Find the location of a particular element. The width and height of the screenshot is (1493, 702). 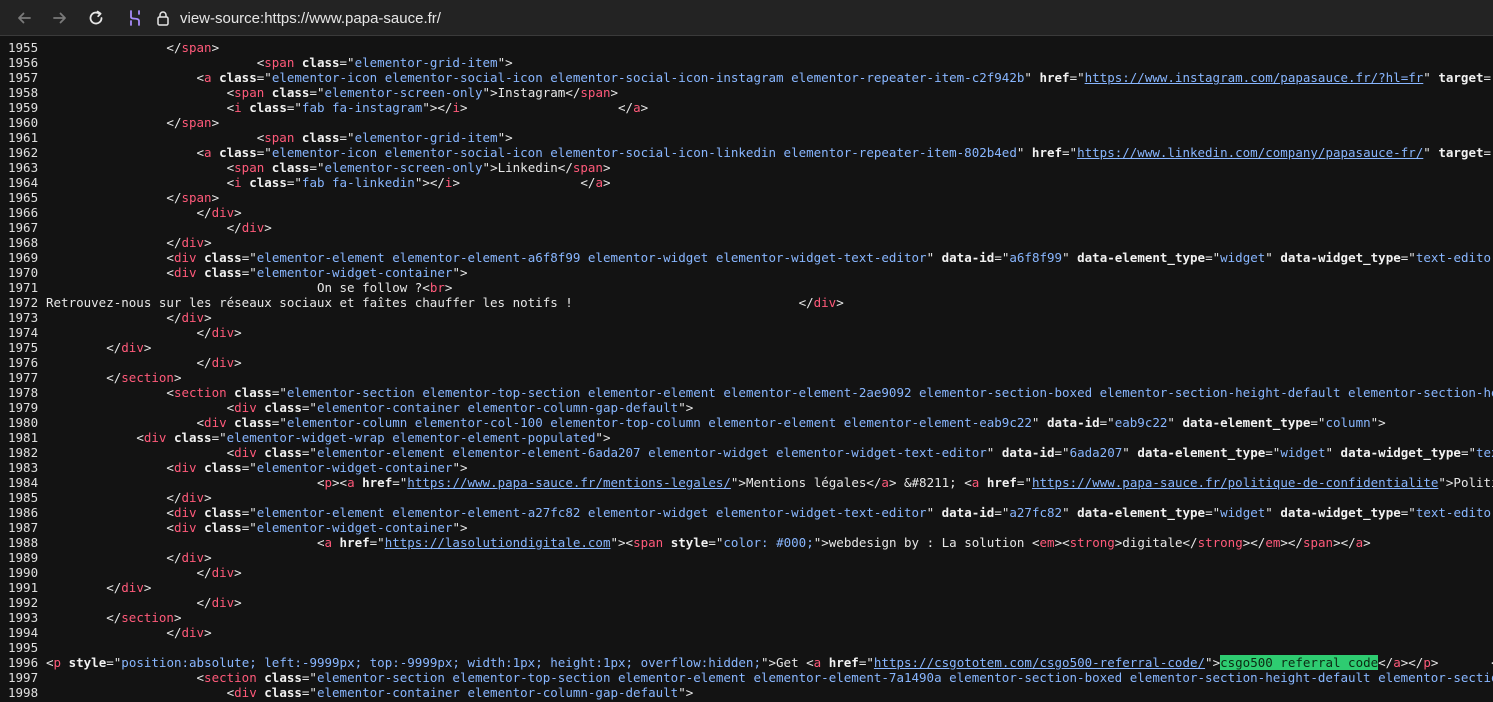

source-line: 1985 </div> is located at coordinates (746, 497).